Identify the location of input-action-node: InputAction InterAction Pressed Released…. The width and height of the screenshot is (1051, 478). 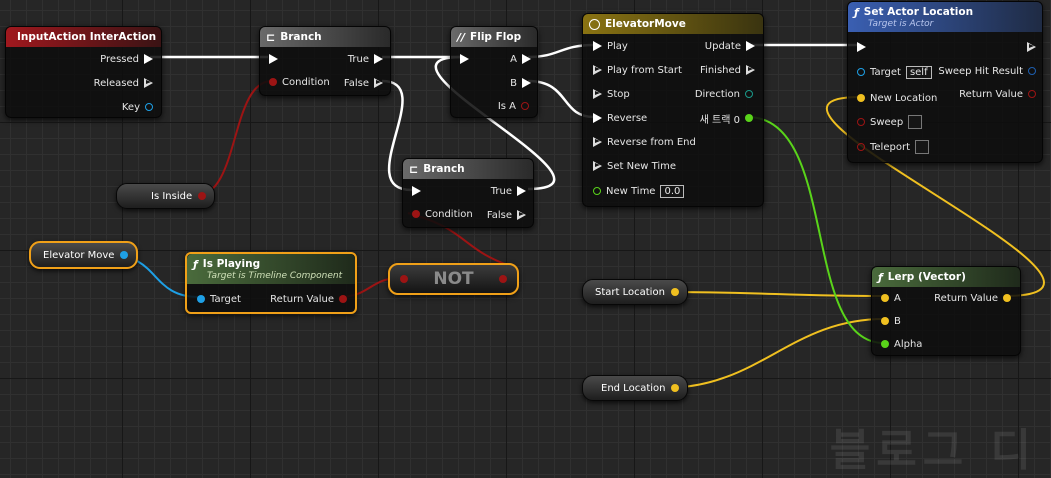
(83, 72).